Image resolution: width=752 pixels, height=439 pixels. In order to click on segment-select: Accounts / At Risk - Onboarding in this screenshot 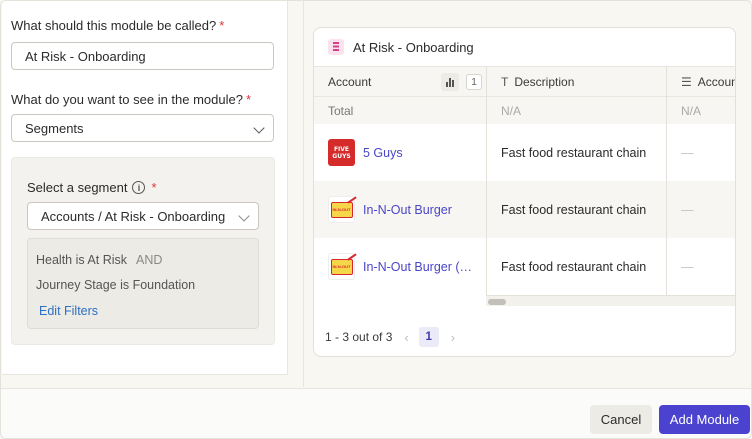, I will do `click(143, 216)`.